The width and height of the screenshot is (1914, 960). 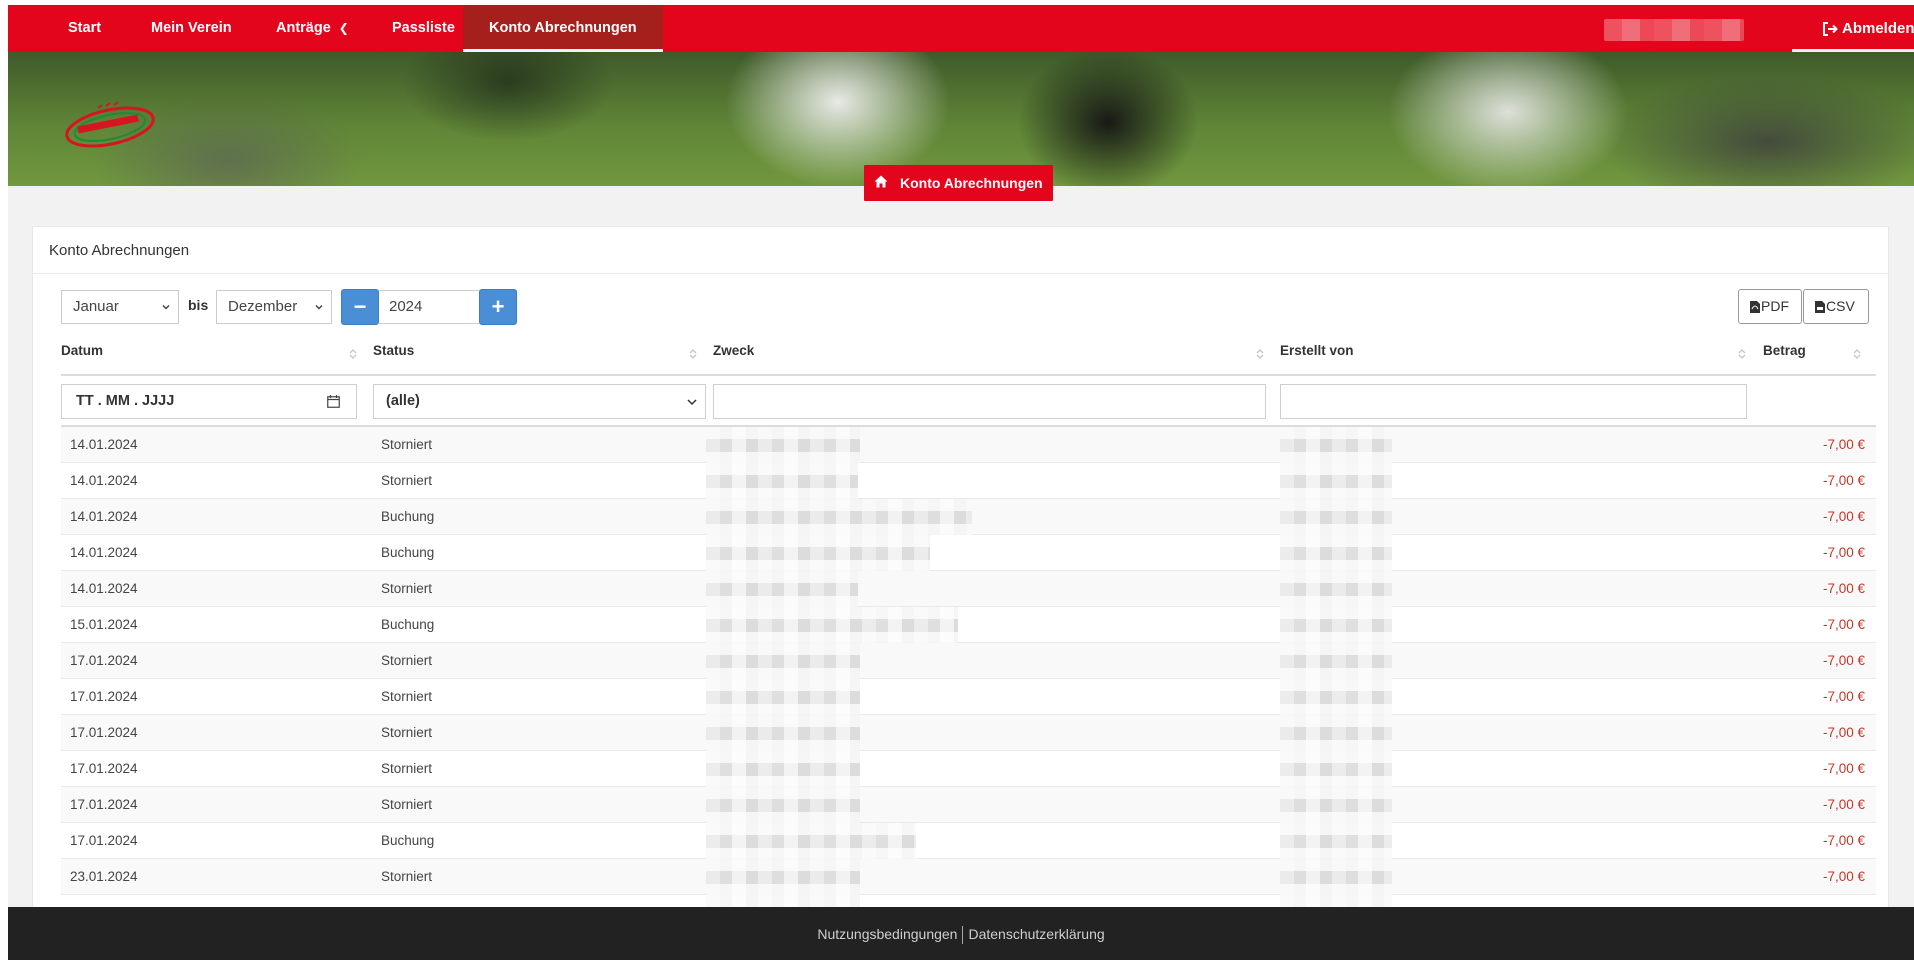 I want to click on from-month-select: Januar, so click(x=120, y=307).